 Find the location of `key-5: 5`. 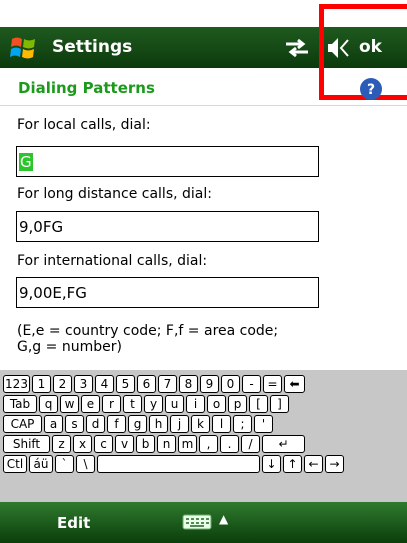

key-5: 5 is located at coordinates (125, 384).